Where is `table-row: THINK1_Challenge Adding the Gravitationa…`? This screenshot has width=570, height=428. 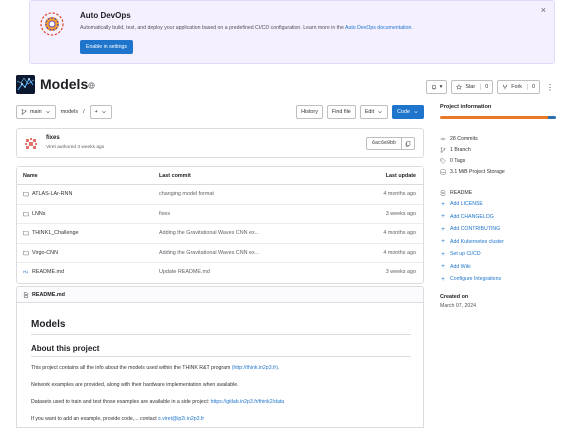
table-row: THINK1_Challenge Adding the Gravitationa… is located at coordinates (220, 234).